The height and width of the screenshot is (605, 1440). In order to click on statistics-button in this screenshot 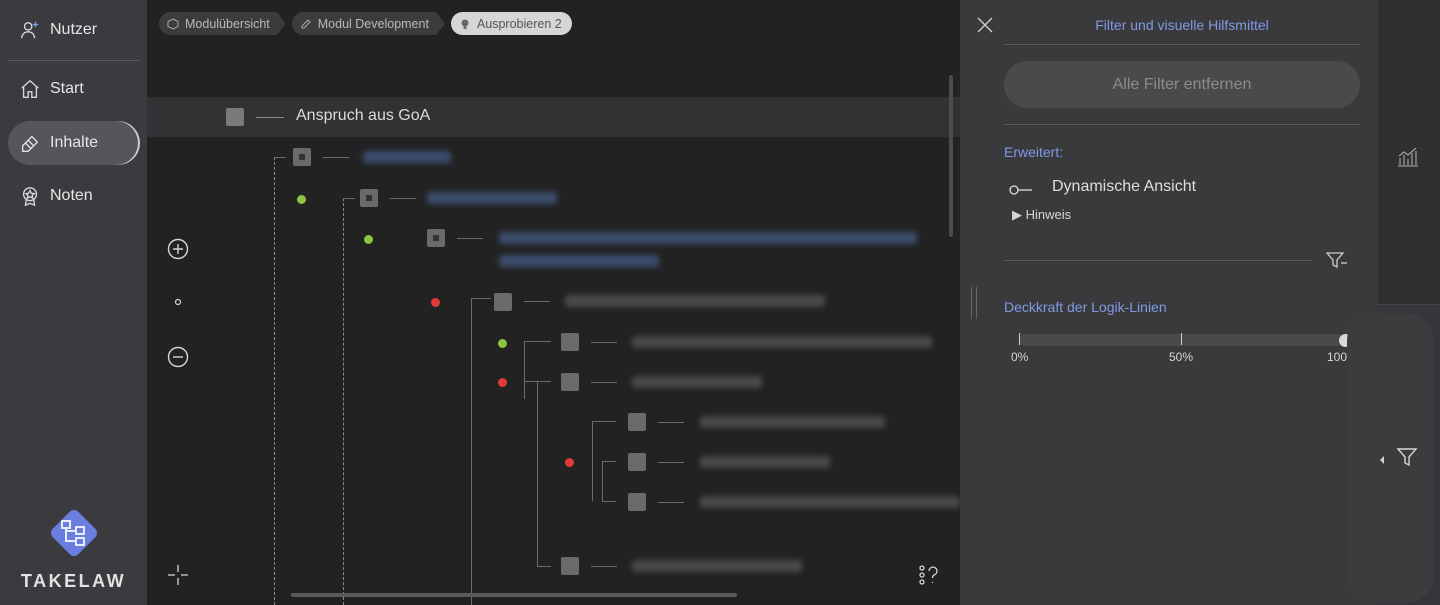, I will do `click(1408, 156)`.